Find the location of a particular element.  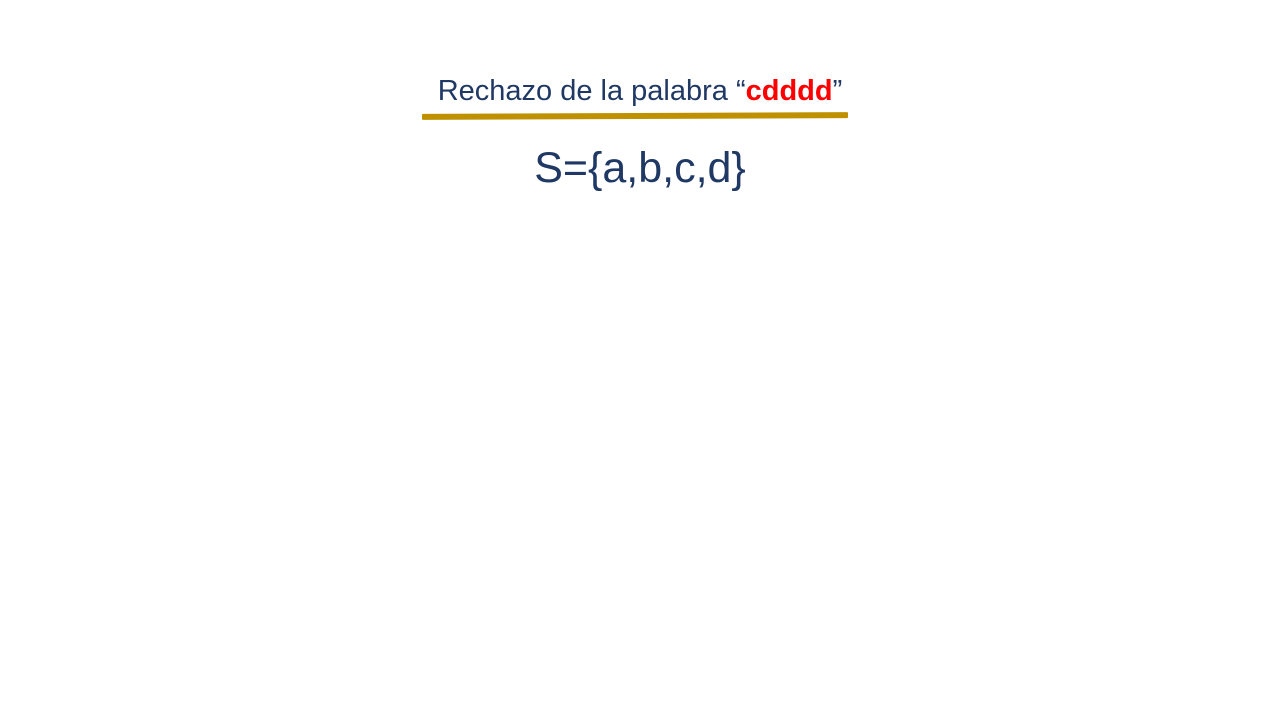

slide-title: Rechazo de la palabra “cdddd” is located at coordinates (640, 91).